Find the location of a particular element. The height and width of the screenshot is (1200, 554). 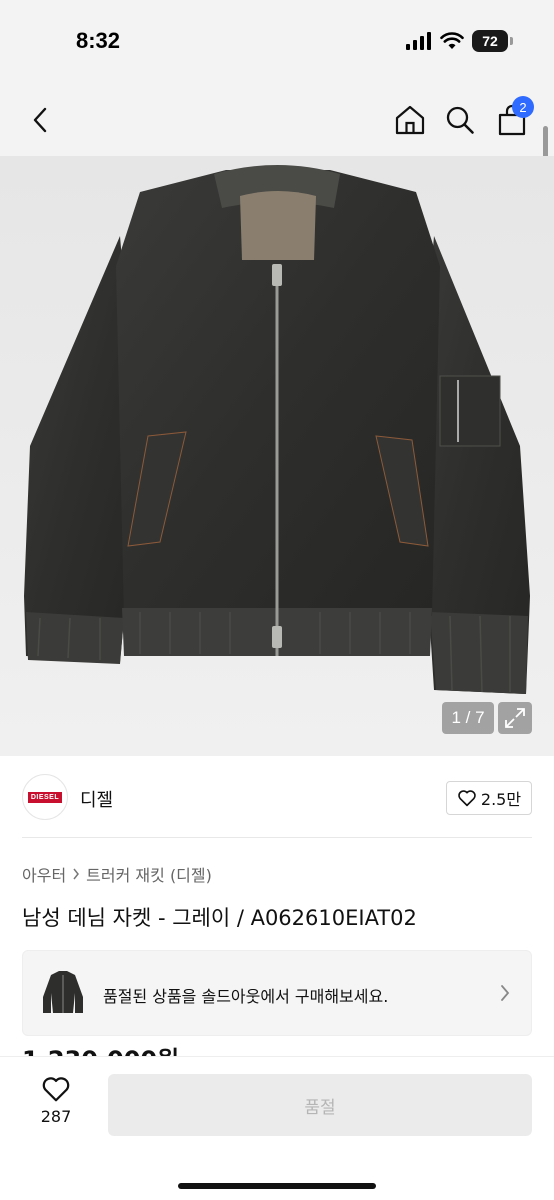

divider is located at coordinates (277, 837).